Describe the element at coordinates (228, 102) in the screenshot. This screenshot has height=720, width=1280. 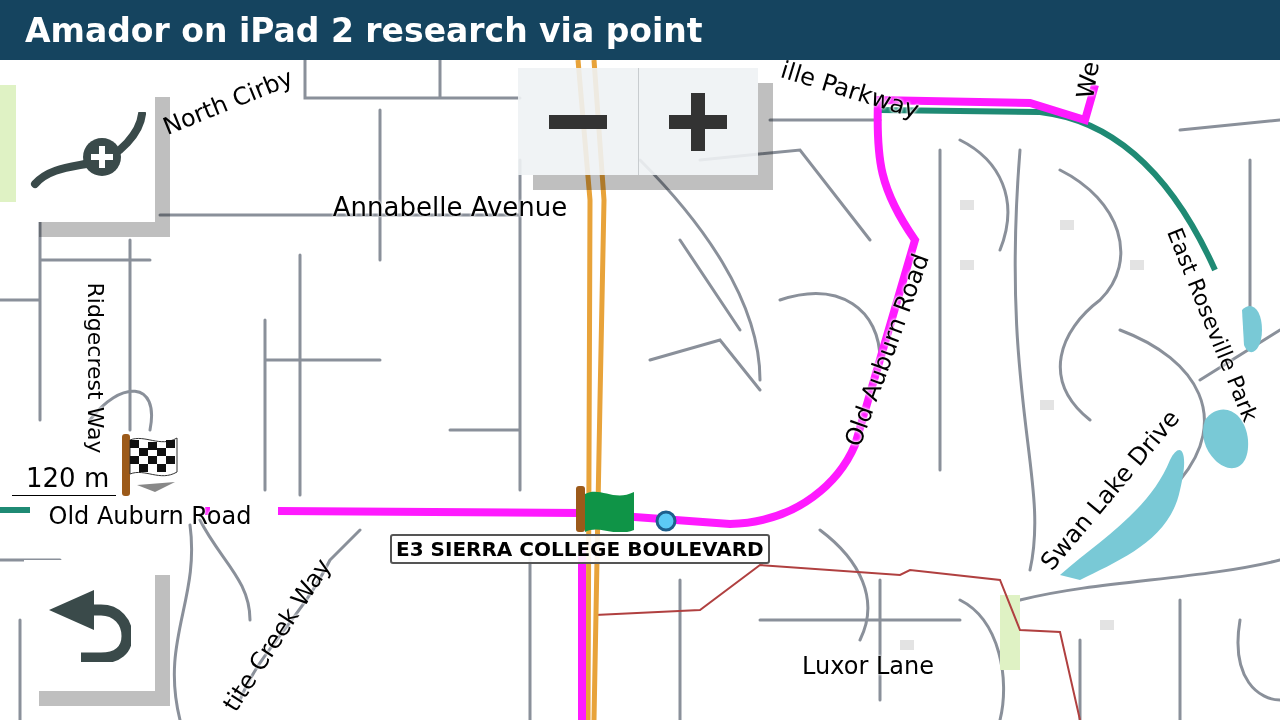
I see `street-label: North Cirby` at that location.